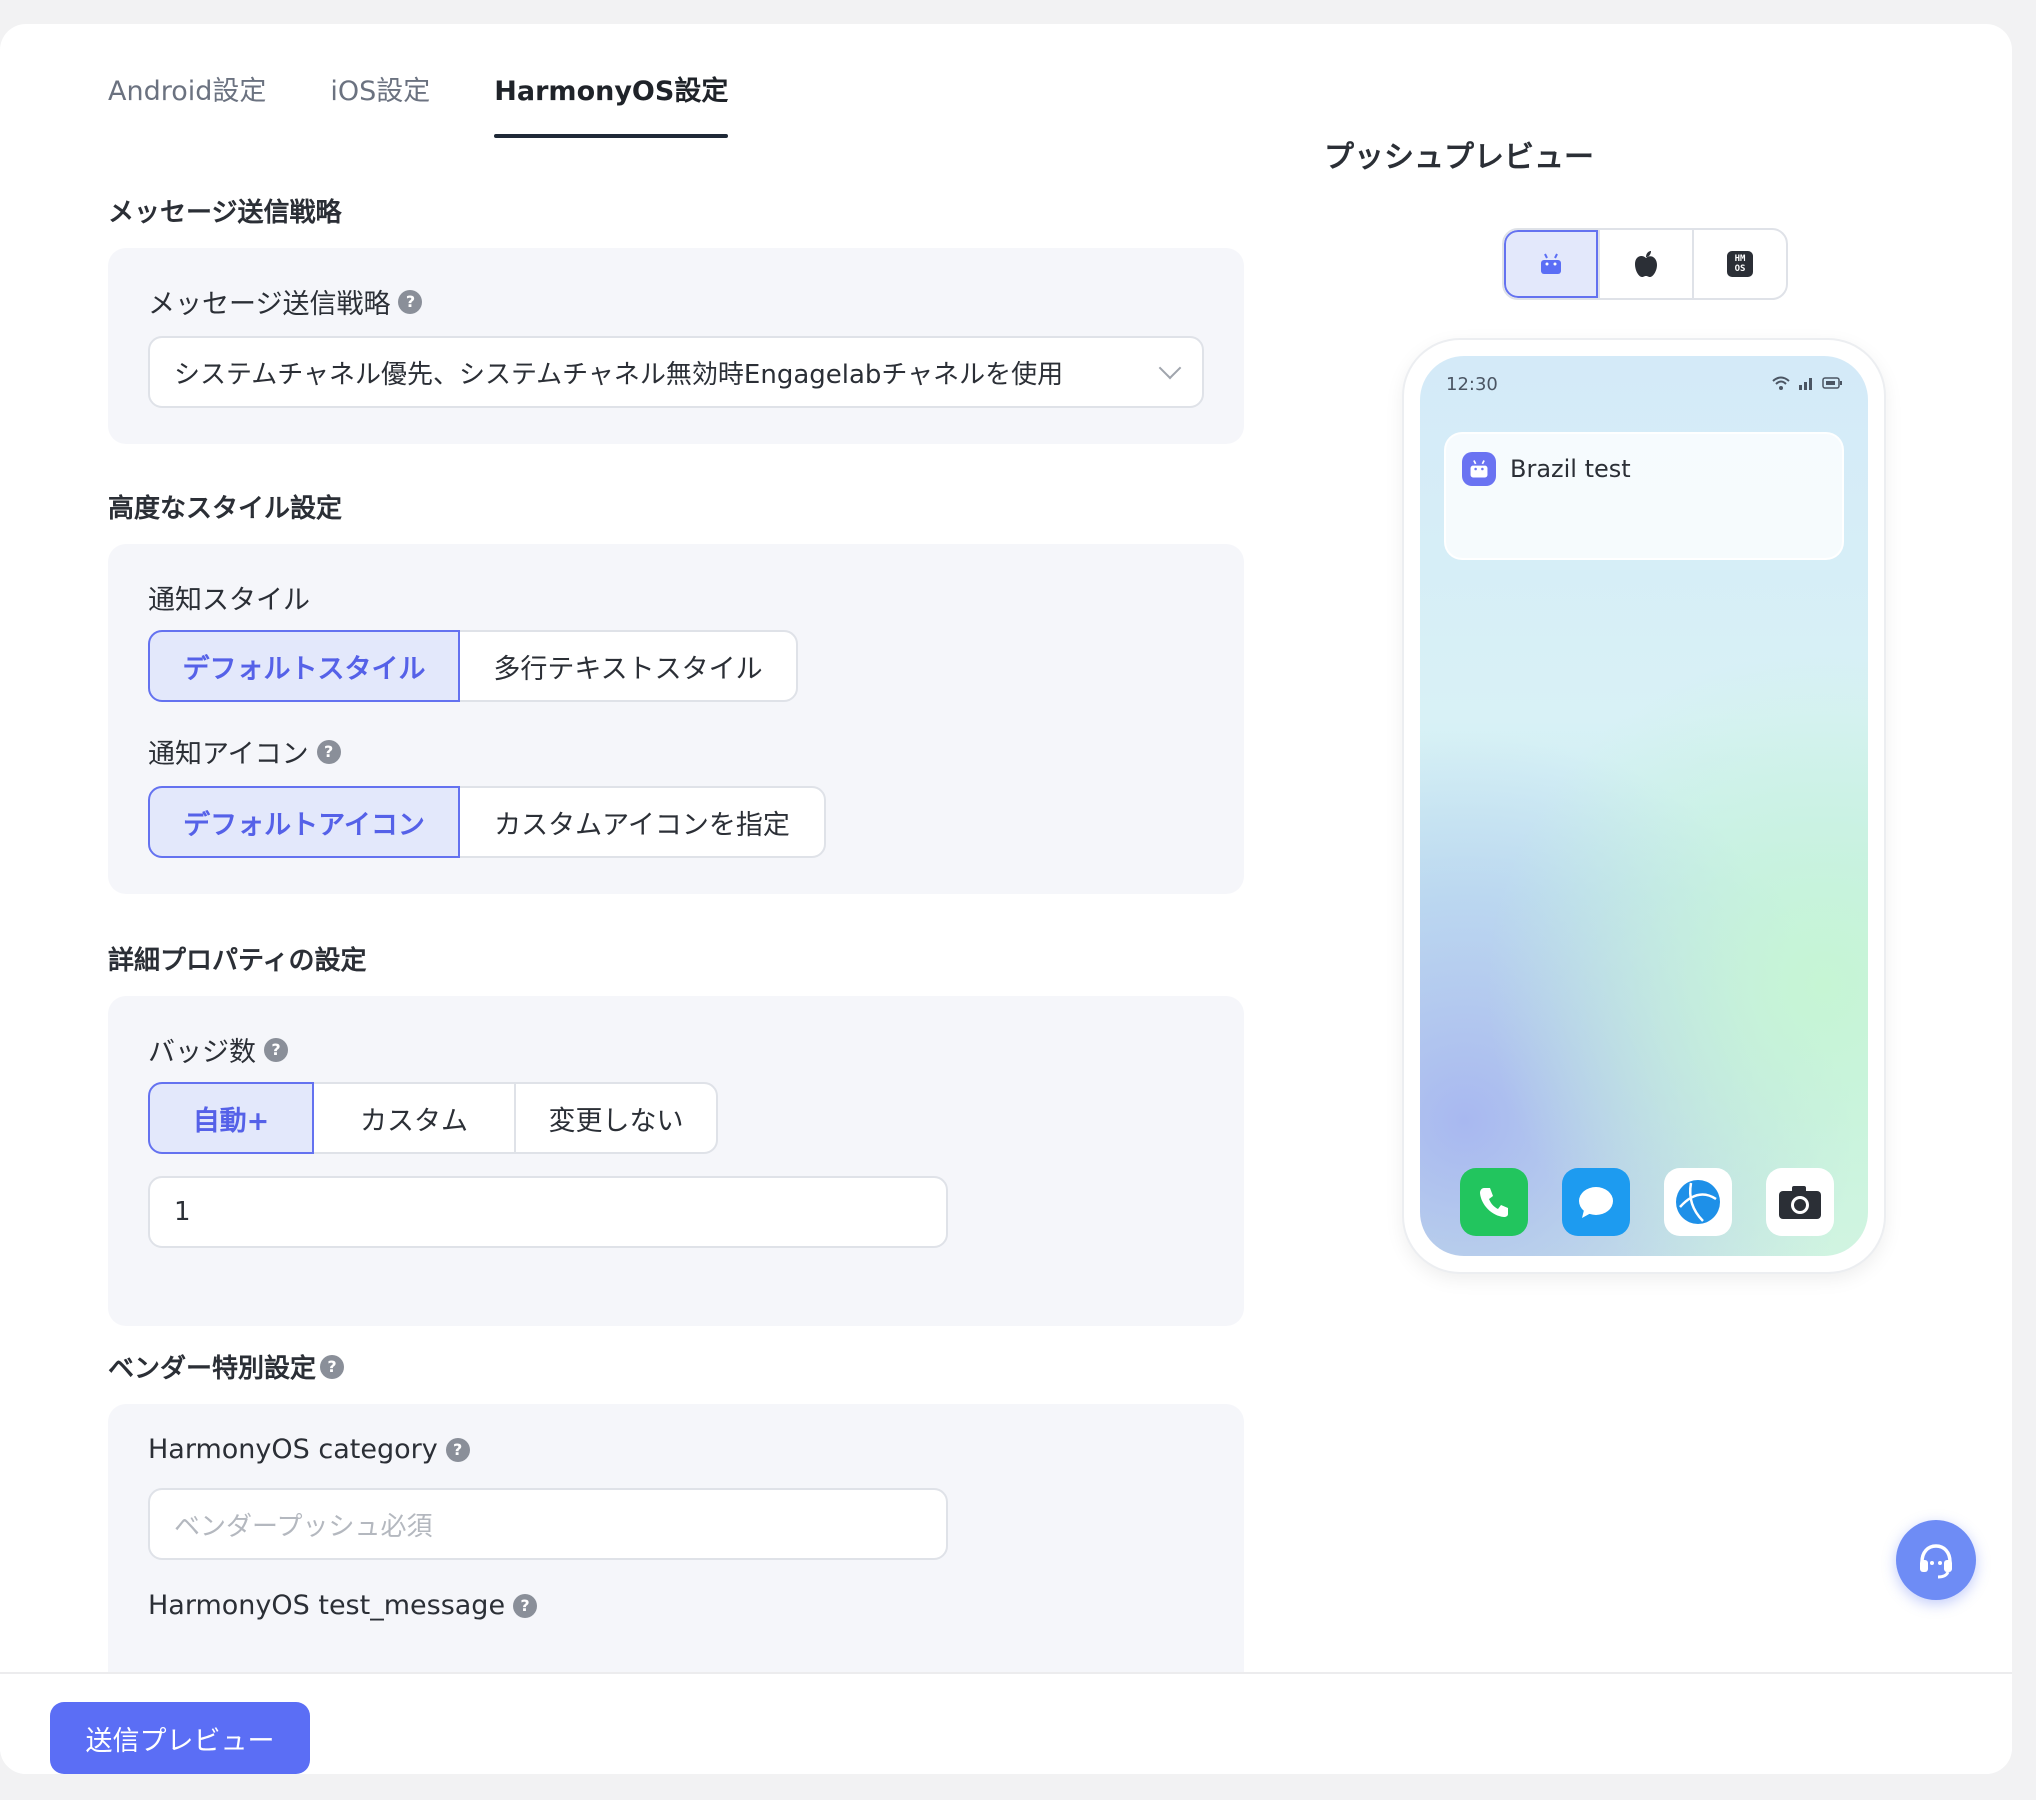 The width and height of the screenshot is (2036, 1800). Describe the element at coordinates (1781, 383) in the screenshot. I see `wifi-icon` at that location.